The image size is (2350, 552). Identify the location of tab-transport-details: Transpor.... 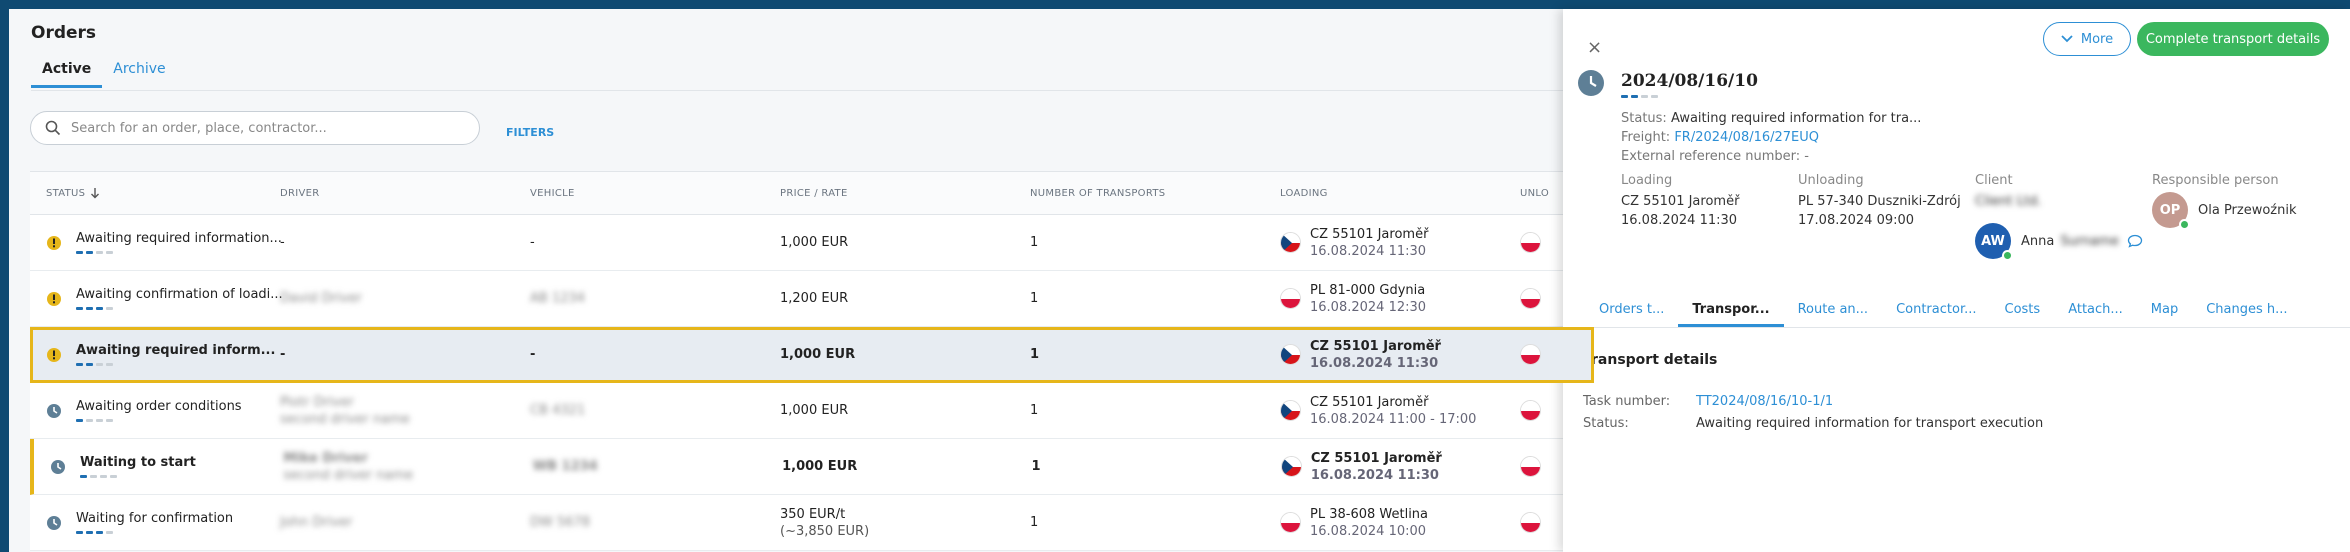
(1731, 309).